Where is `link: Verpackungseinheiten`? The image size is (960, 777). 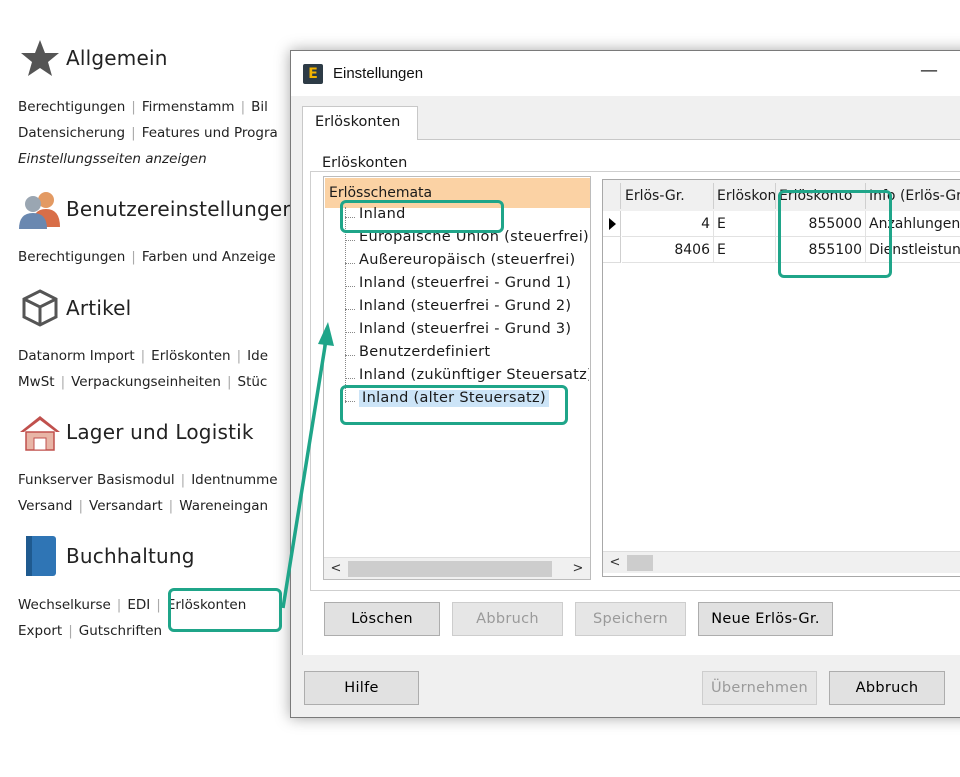
link: Verpackungseinheiten is located at coordinates (146, 382).